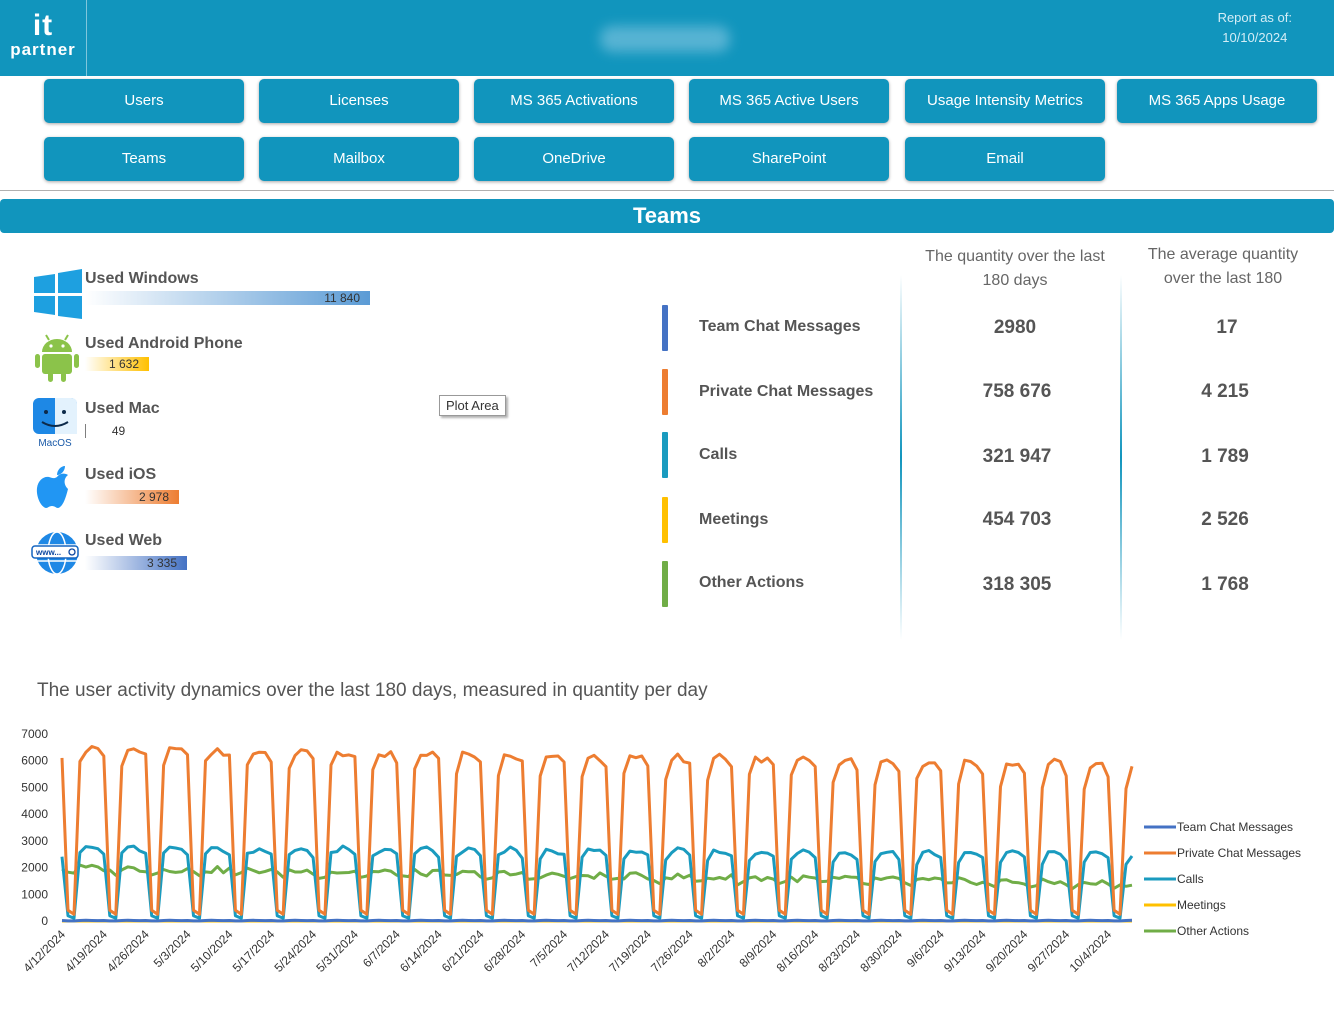 The image size is (1334, 1012). What do you see at coordinates (359, 159) in the screenshot?
I see `nav-mailbox-button: Mailbox` at bounding box center [359, 159].